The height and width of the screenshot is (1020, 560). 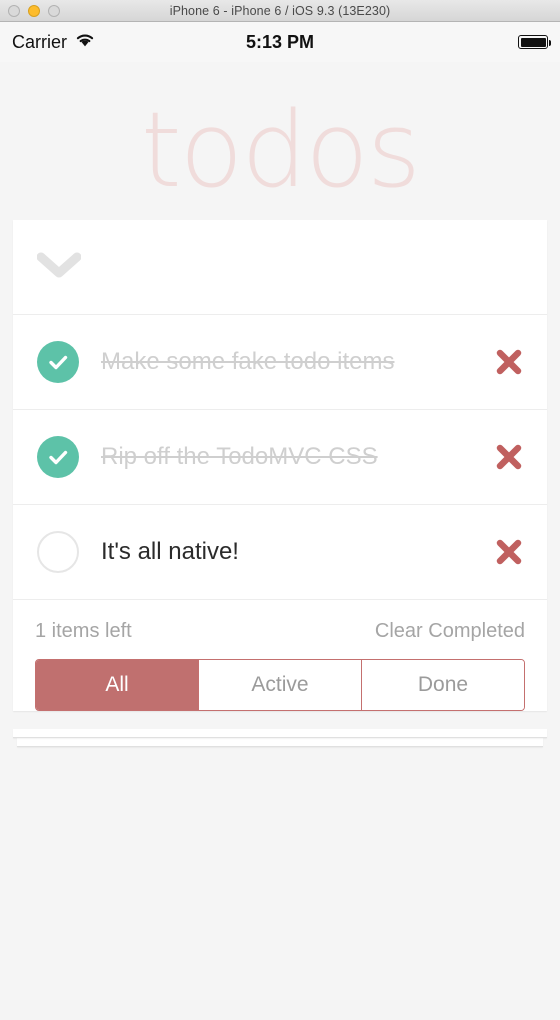 I want to click on carrier-label: Carrier, so click(x=40, y=41).